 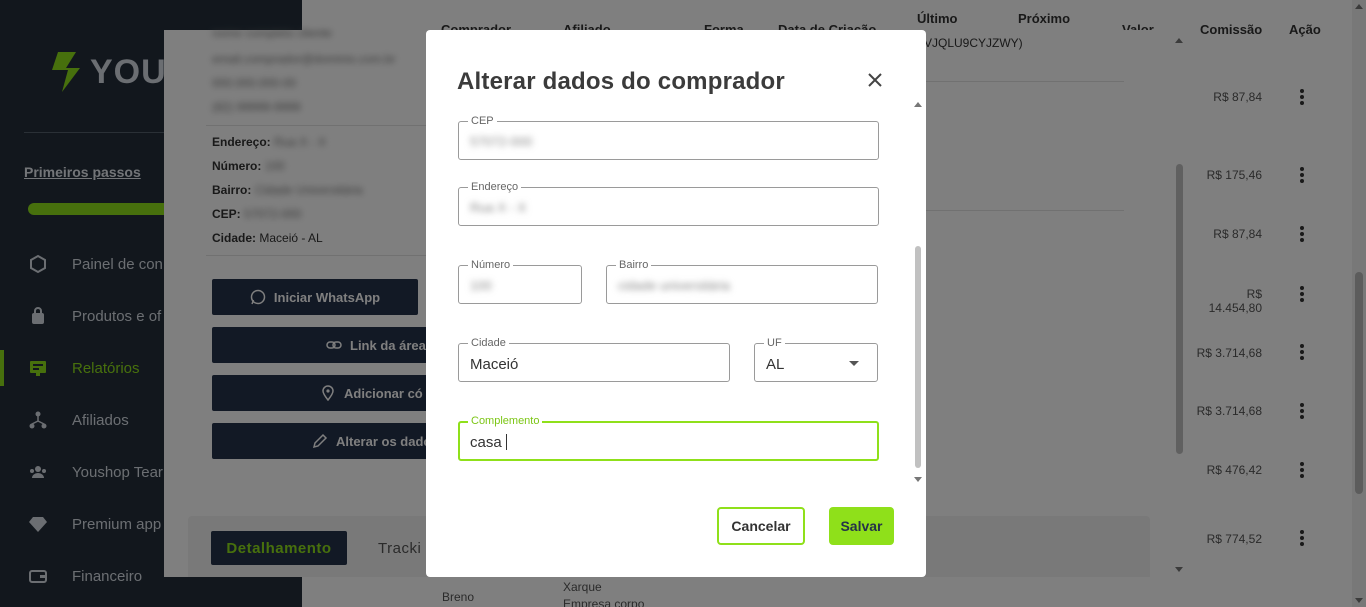 I want to click on neighborhood-field: Bairro cidade universitária, so click(x=742, y=281).